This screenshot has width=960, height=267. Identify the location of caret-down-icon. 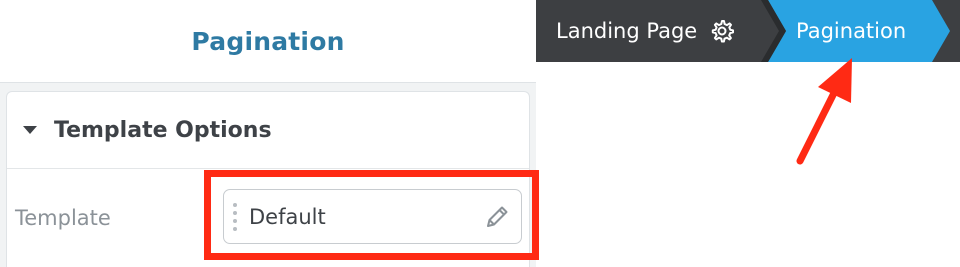
(30, 130).